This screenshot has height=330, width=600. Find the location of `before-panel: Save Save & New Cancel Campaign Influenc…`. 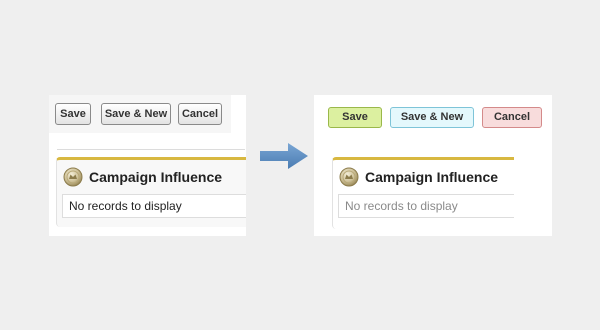

before-panel: Save Save & New Cancel Campaign Influenc… is located at coordinates (147, 165).